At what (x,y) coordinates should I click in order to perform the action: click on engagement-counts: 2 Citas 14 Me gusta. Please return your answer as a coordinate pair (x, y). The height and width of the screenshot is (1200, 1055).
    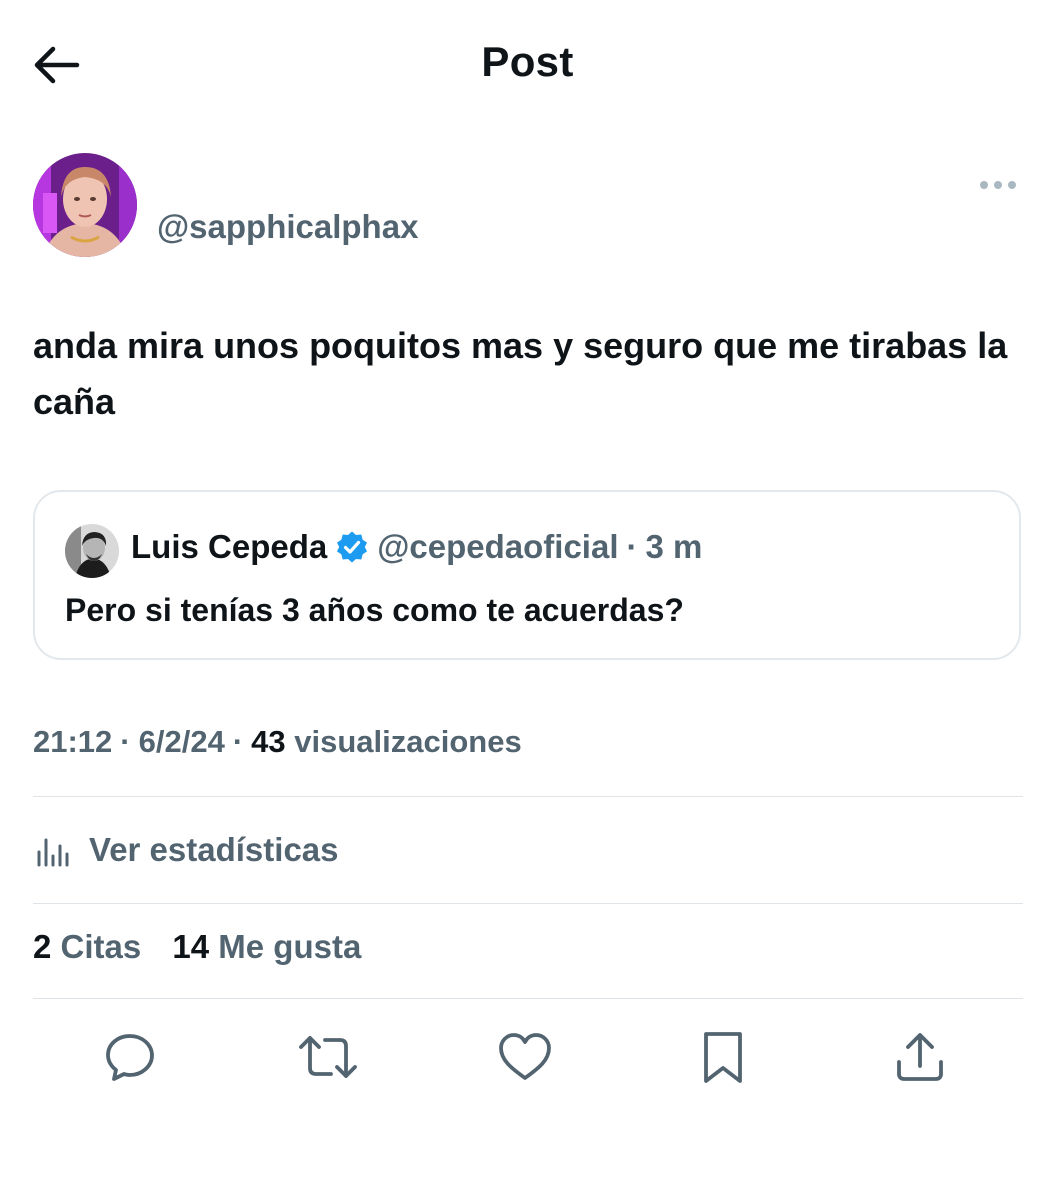
    Looking at the image, I should click on (208, 947).